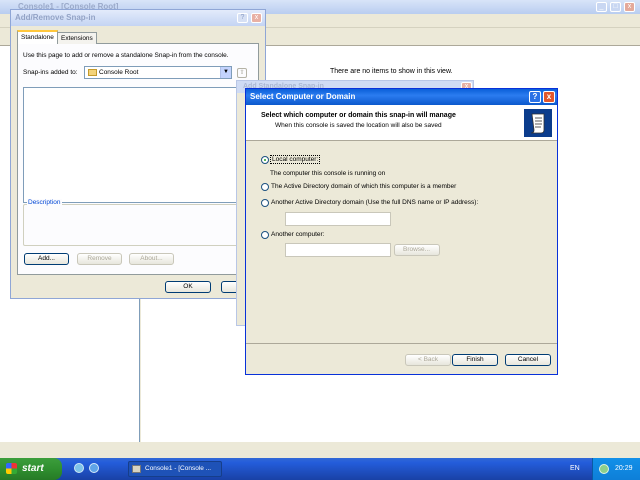 The image size is (640, 480). What do you see at coordinates (265, 203) in the screenshot?
I see `another-ad-domain-radio` at bounding box center [265, 203].